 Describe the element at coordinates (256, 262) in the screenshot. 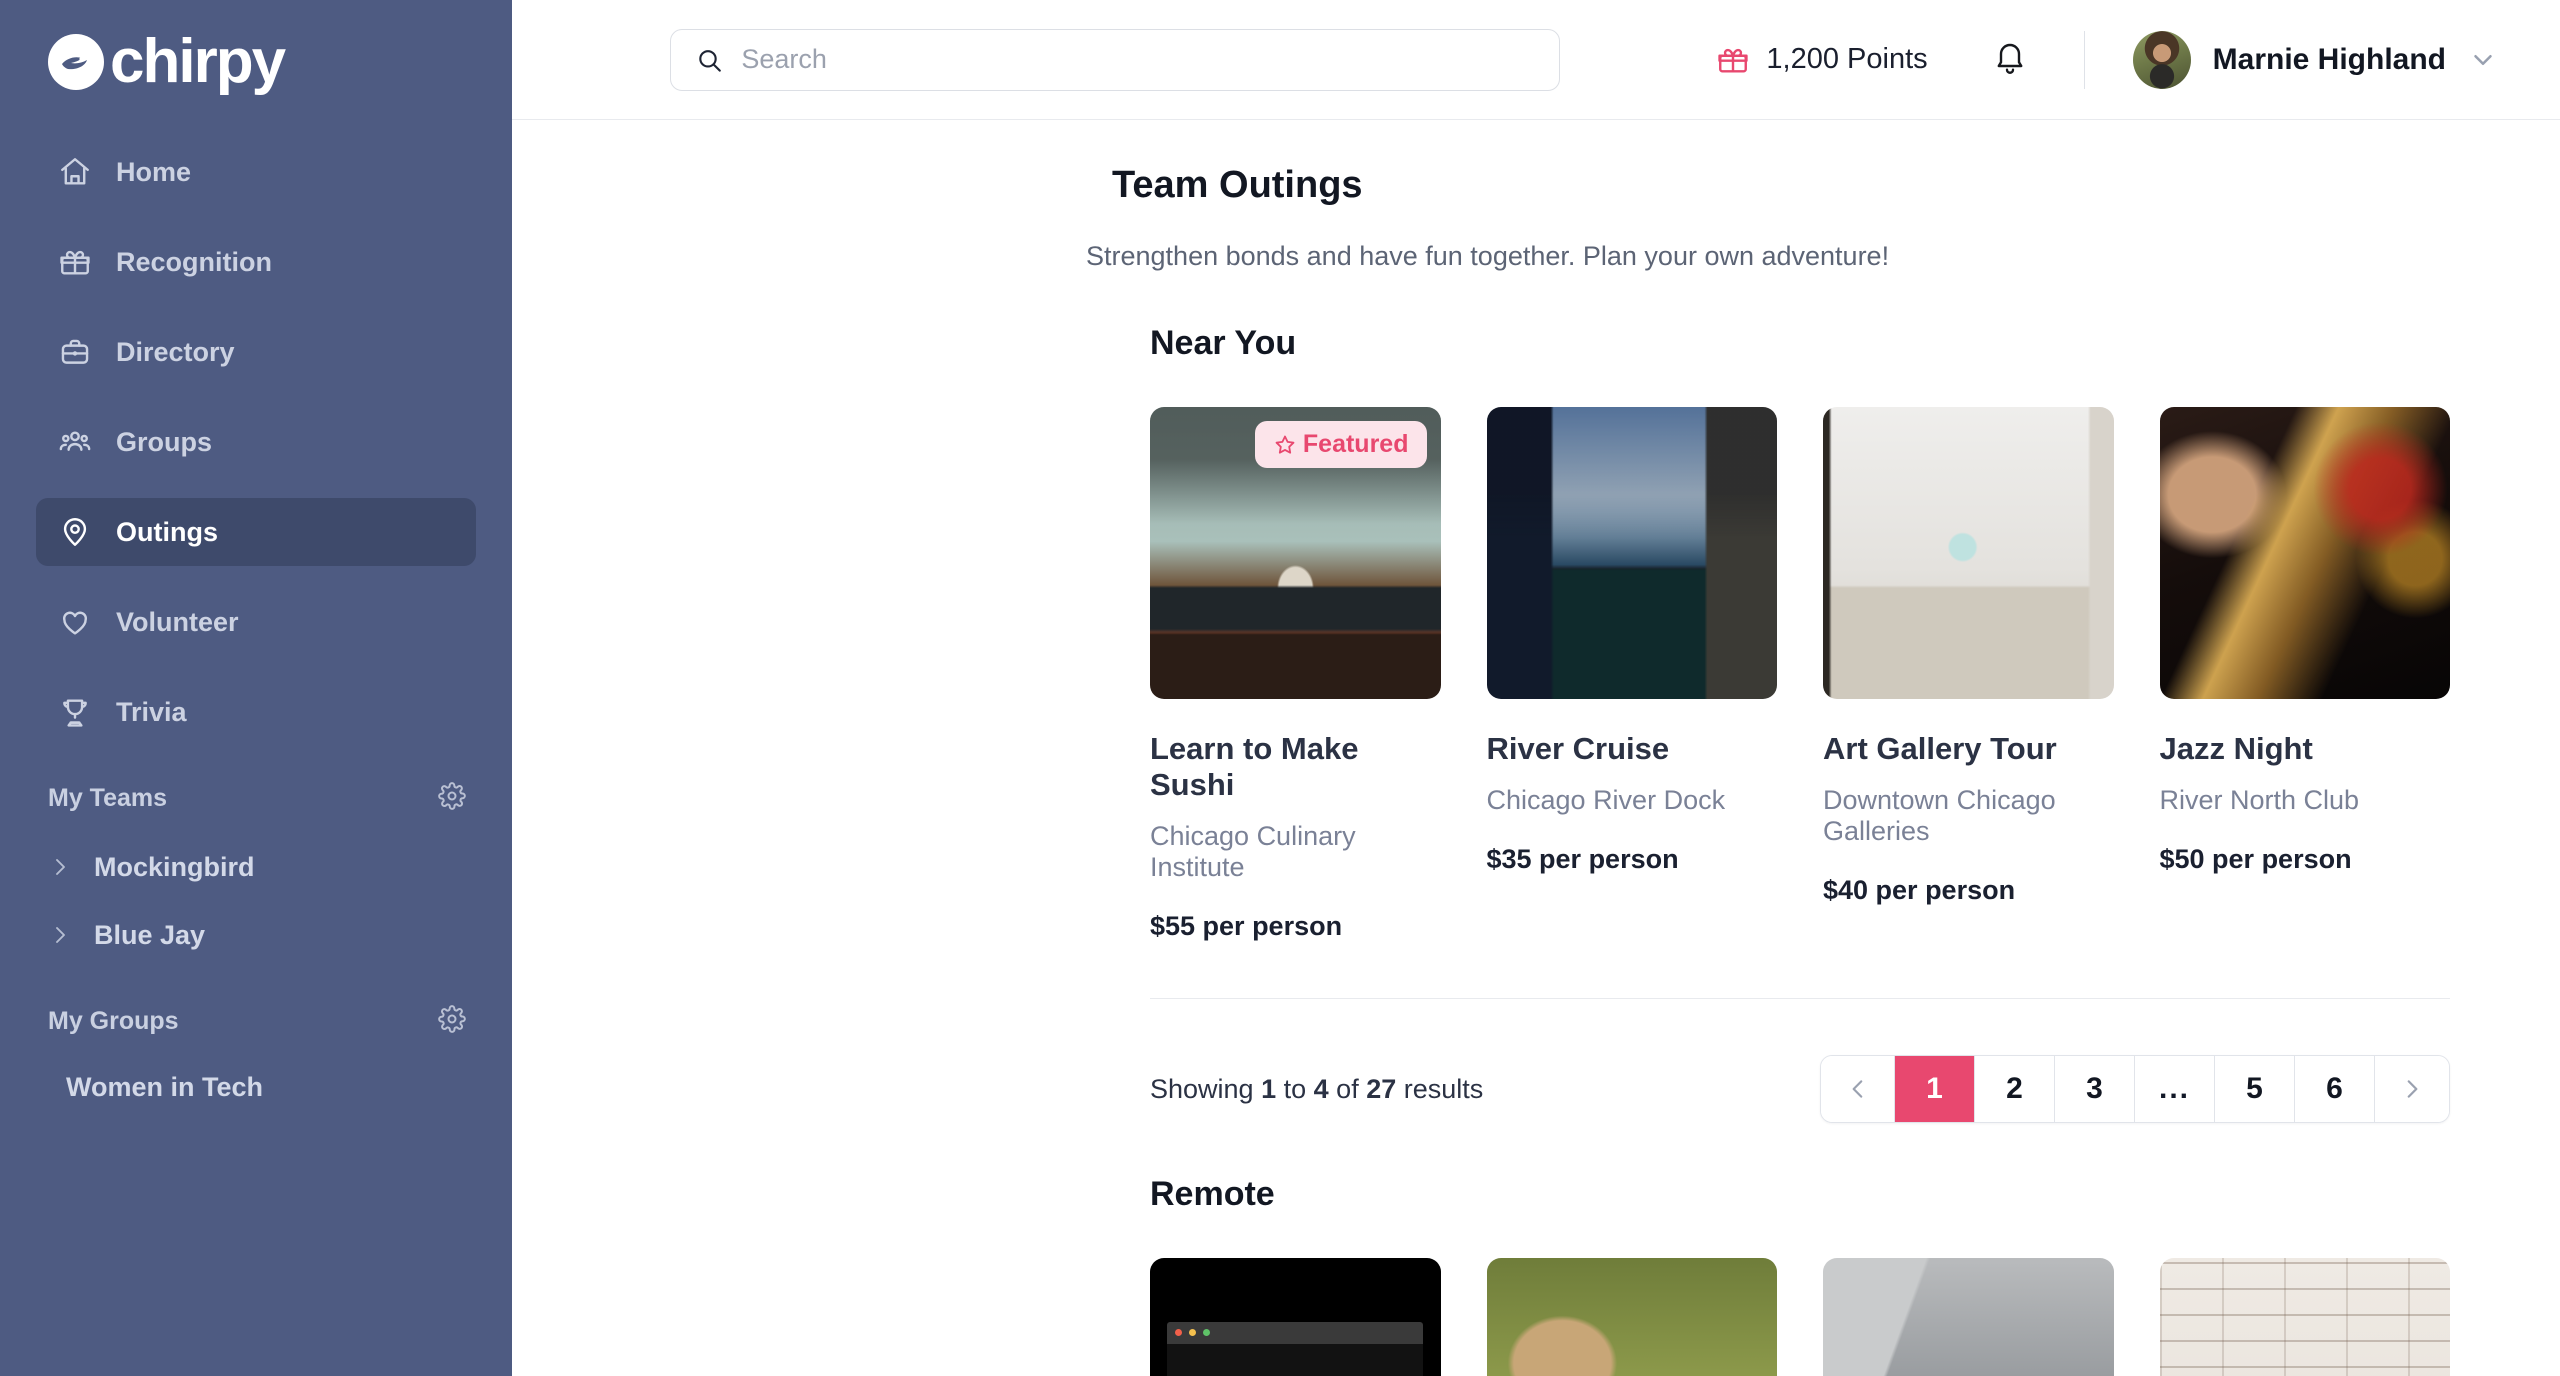

I see `sidebar-item-recognition: Recognition` at that location.